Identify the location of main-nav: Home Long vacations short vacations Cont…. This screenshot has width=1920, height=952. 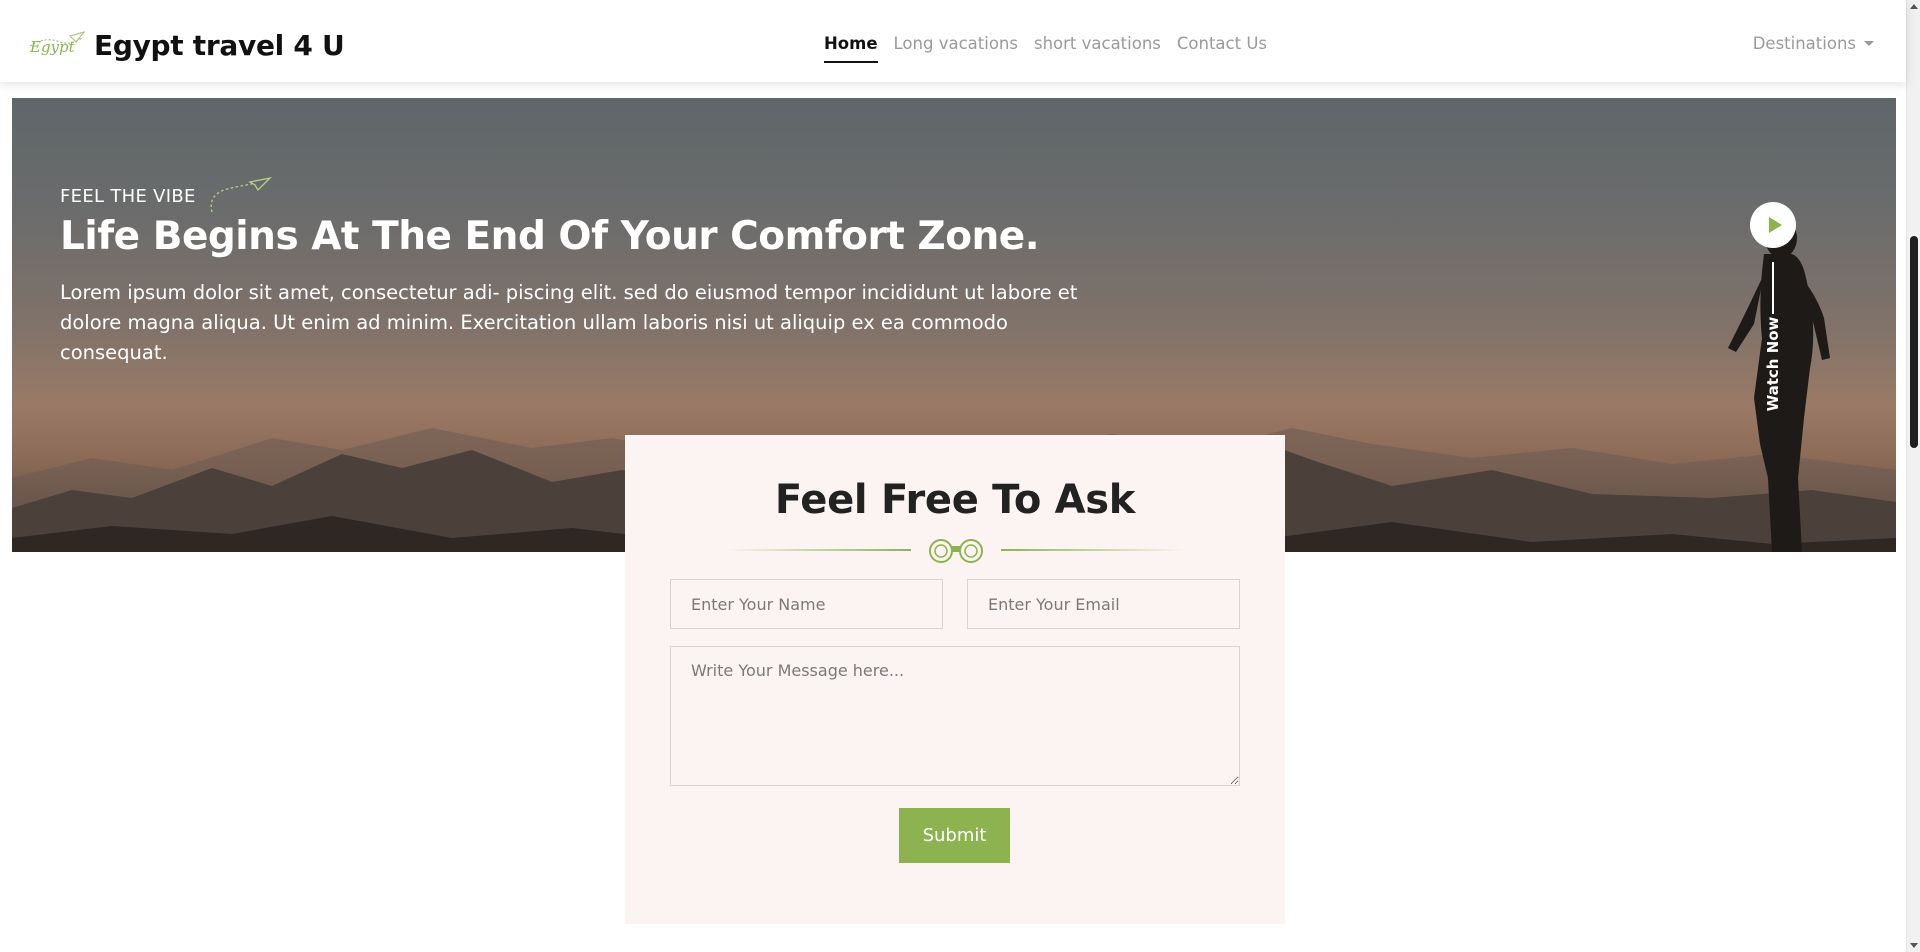
(1053, 48).